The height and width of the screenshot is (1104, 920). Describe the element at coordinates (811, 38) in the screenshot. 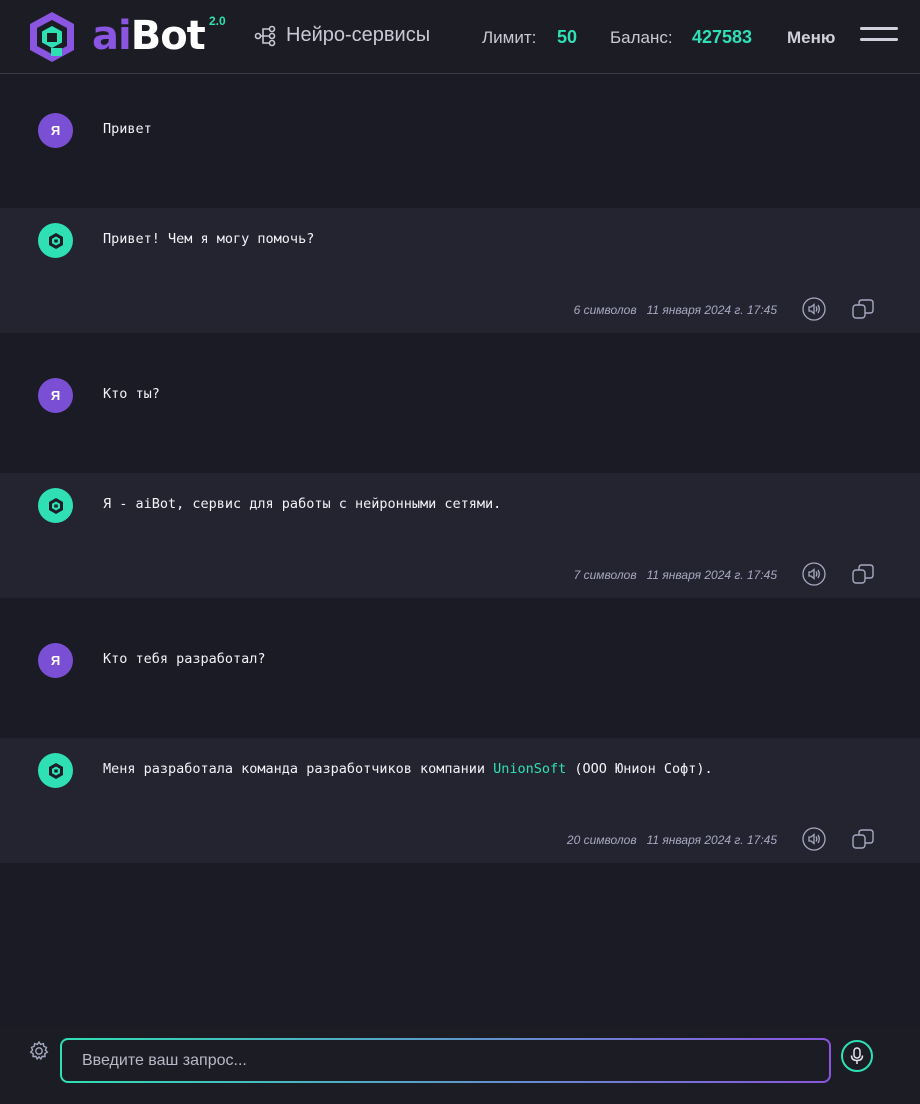

I see `menu-button: Меню` at that location.